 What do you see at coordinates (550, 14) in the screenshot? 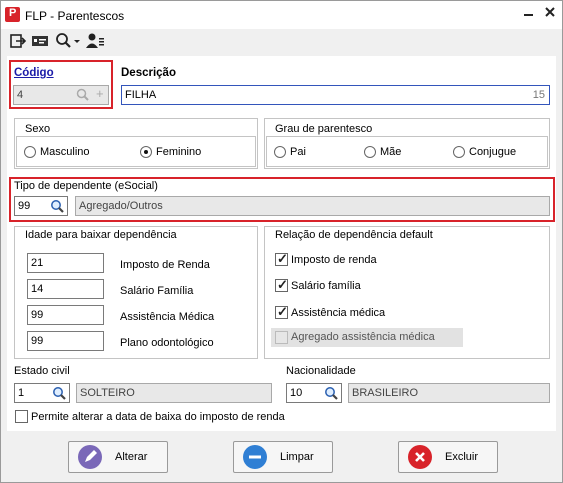
I see `close-icon` at bounding box center [550, 14].